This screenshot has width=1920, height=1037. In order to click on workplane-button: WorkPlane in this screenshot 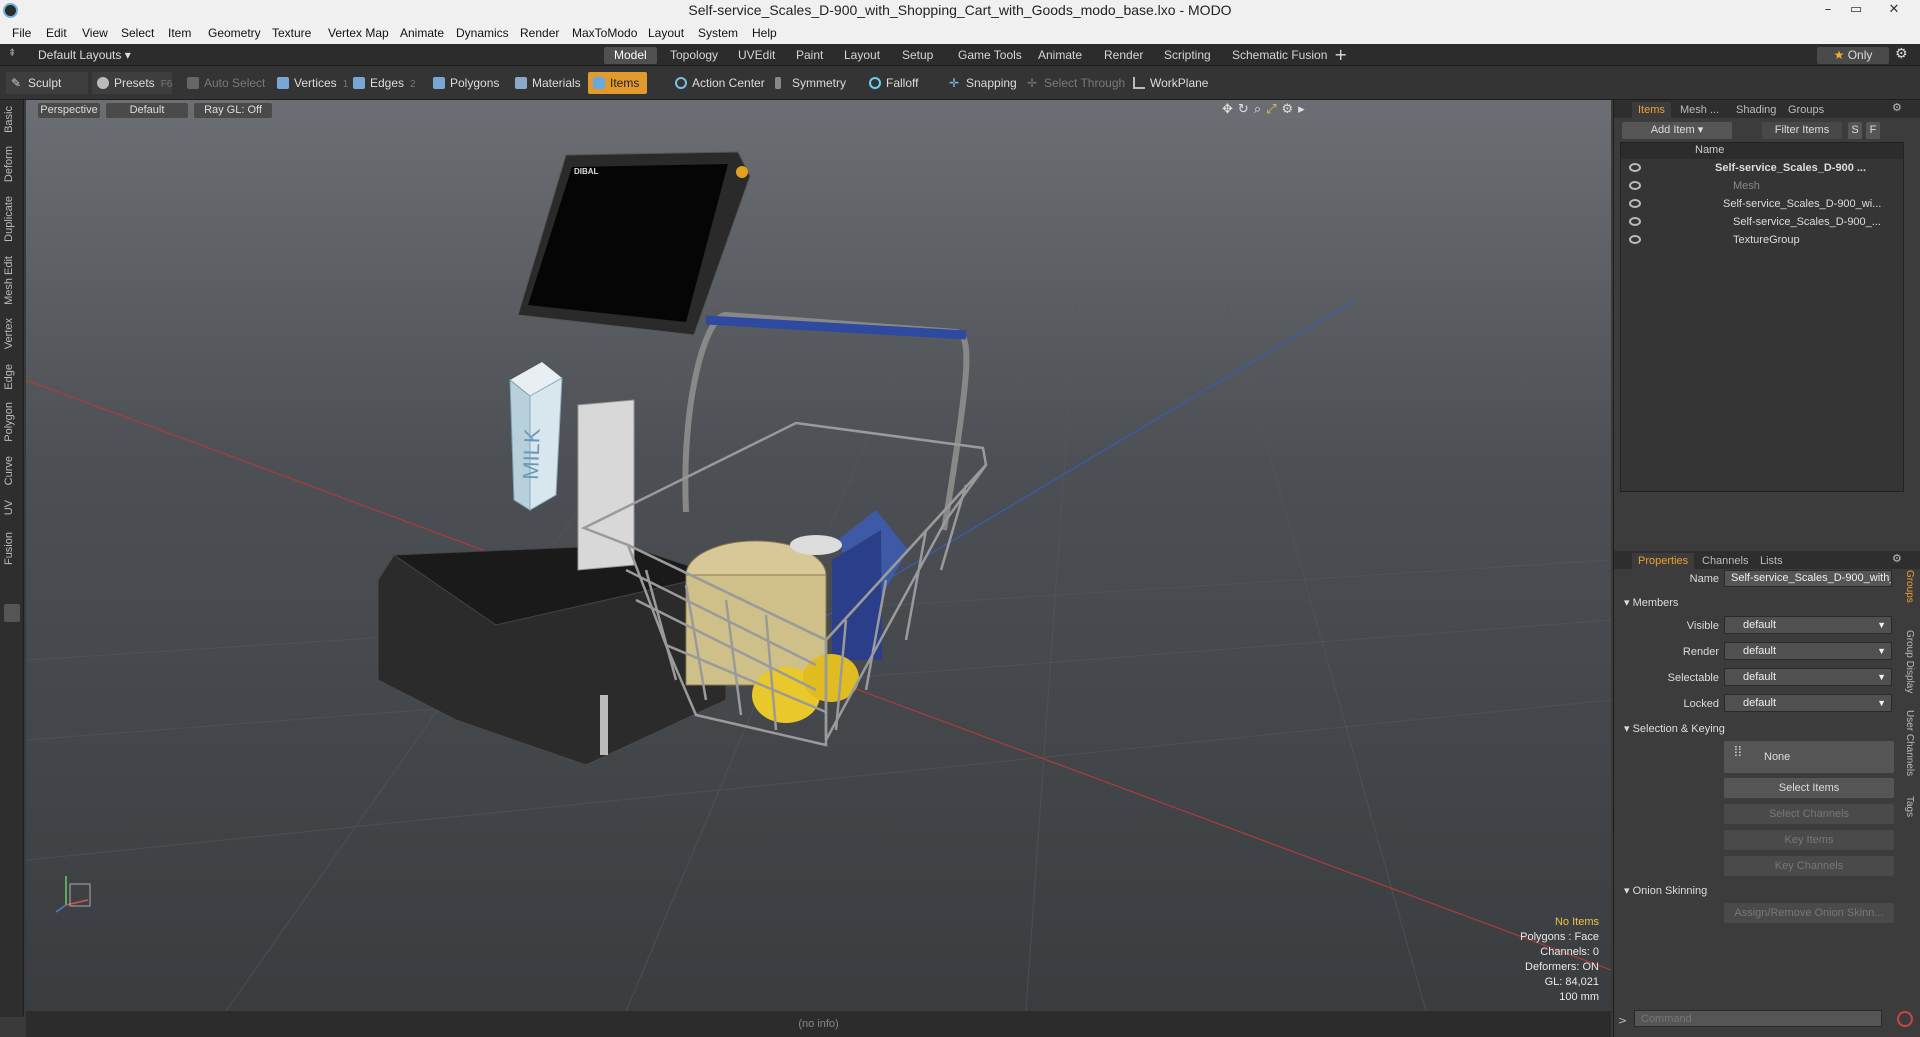, I will do `click(1168, 83)`.